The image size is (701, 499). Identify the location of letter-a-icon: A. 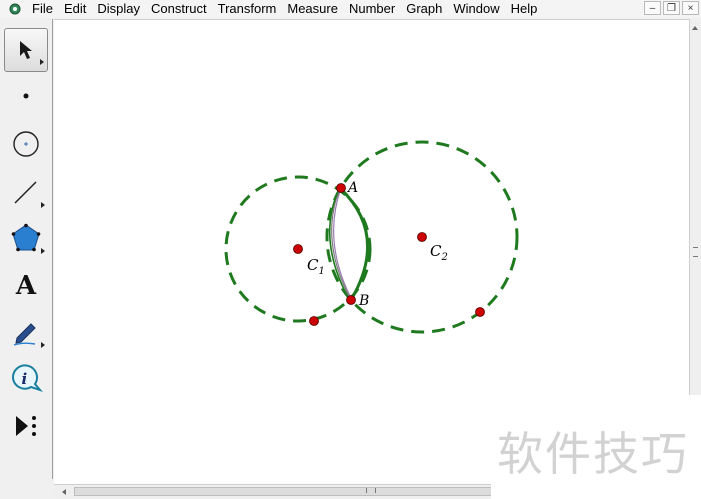
(26, 286).